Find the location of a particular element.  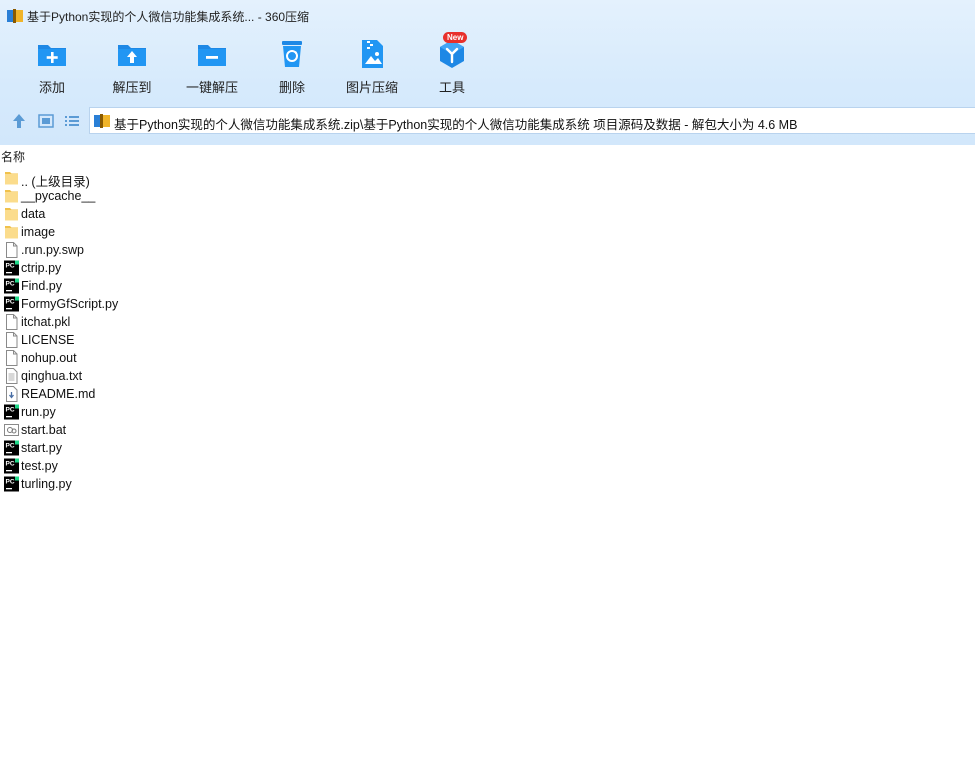

file-list-item: PC FormyGfScript.py is located at coordinates (487, 304).